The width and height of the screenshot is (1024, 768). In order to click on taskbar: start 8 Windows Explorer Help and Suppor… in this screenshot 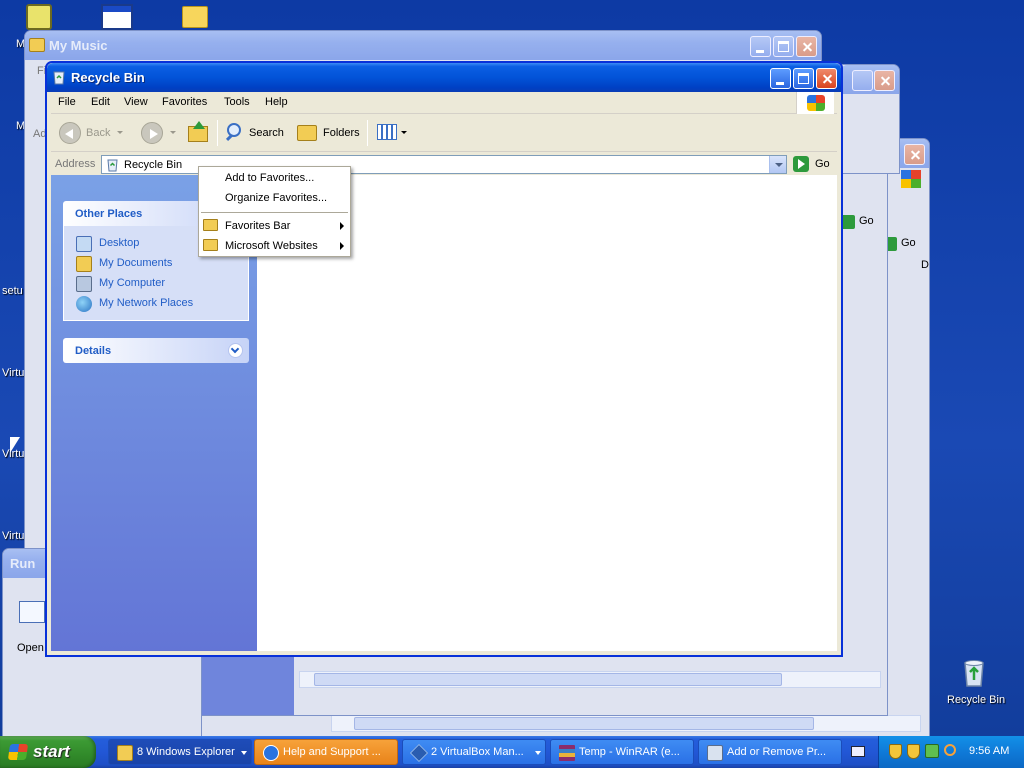, I will do `click(512, 752)`.